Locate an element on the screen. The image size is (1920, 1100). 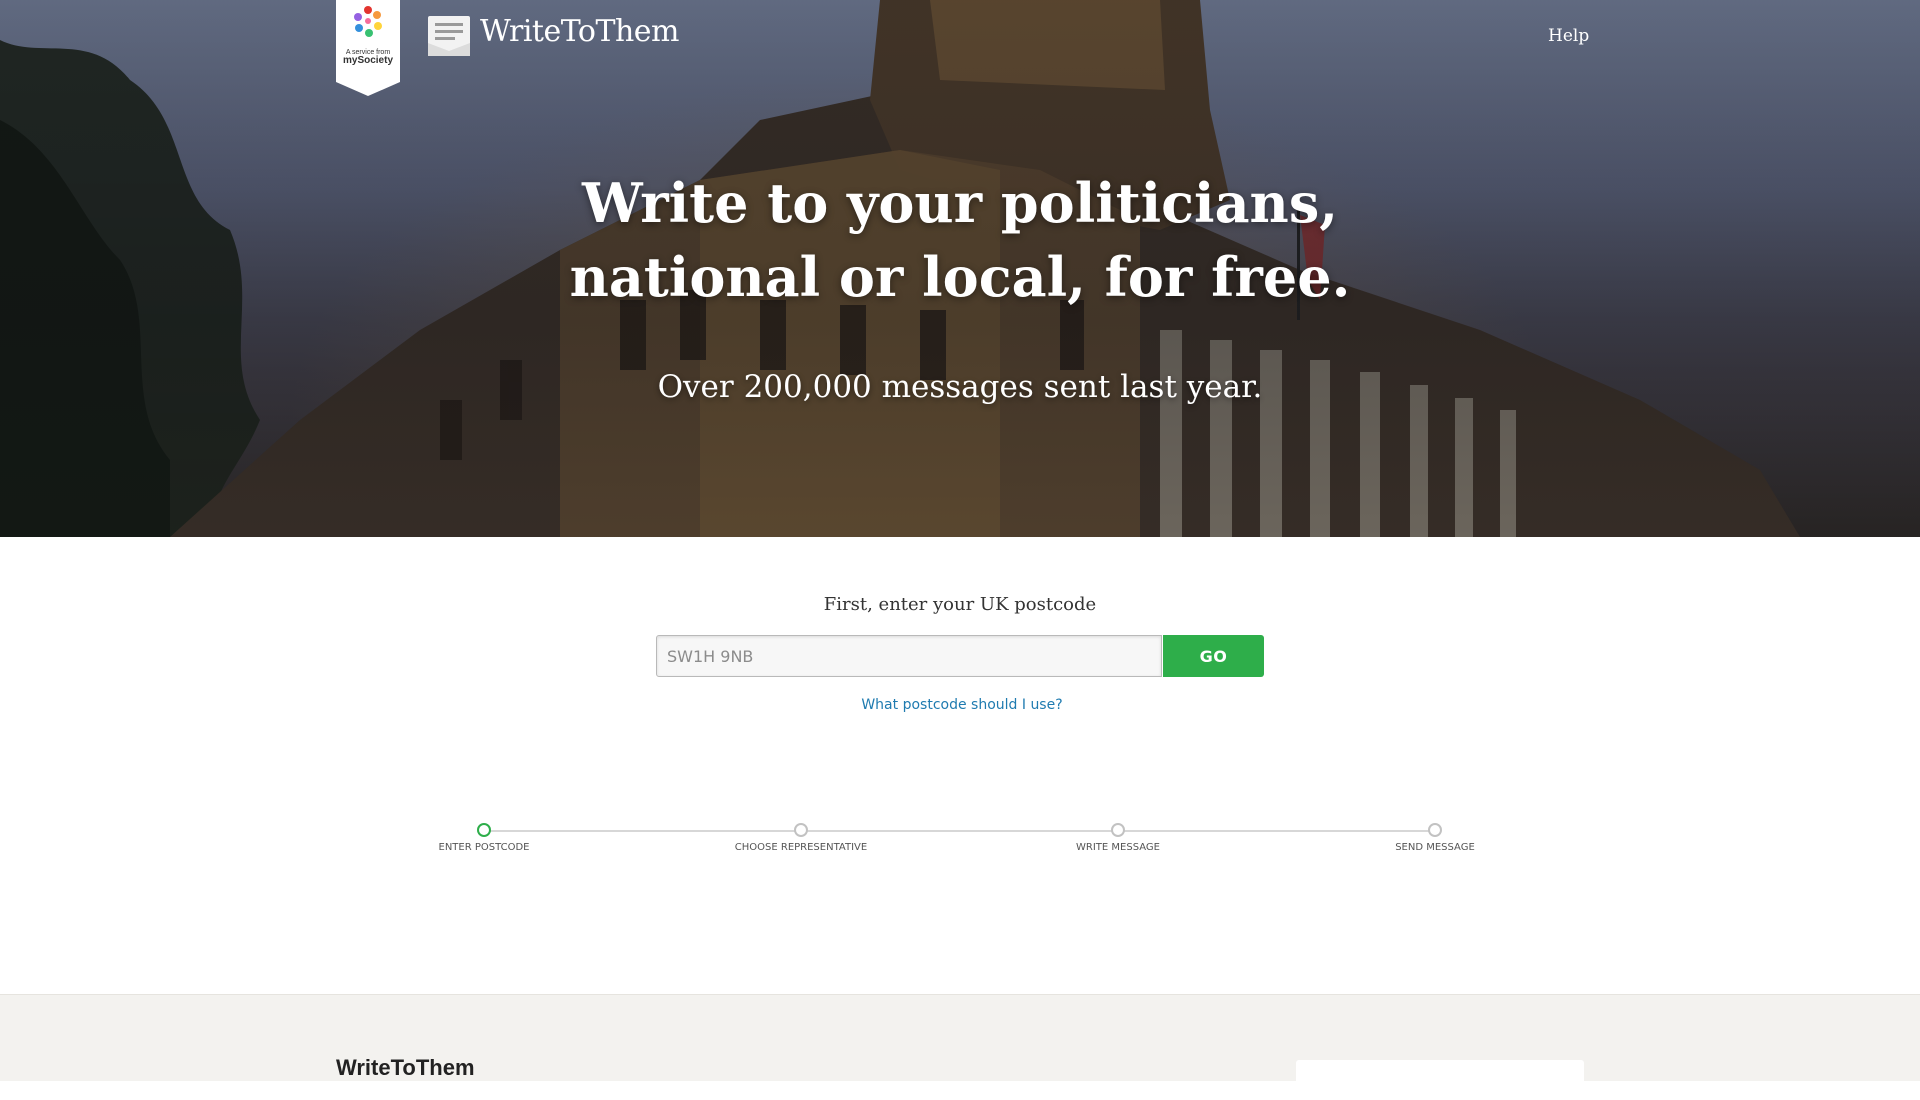
postcode-label: First, enter your UK postcode is located at coordinates (960, 604).